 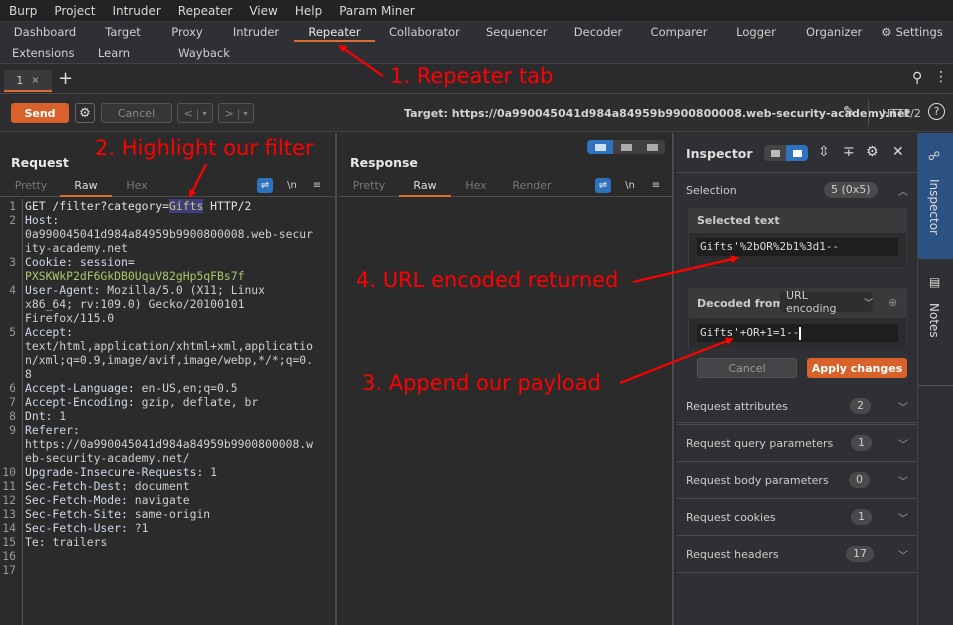 What do you see at coordinates (167, 472) in the screenshot?
I see `editor-line: 10 Upgrade-Insecure-Requests: 1` at bounding box center [167, 472].